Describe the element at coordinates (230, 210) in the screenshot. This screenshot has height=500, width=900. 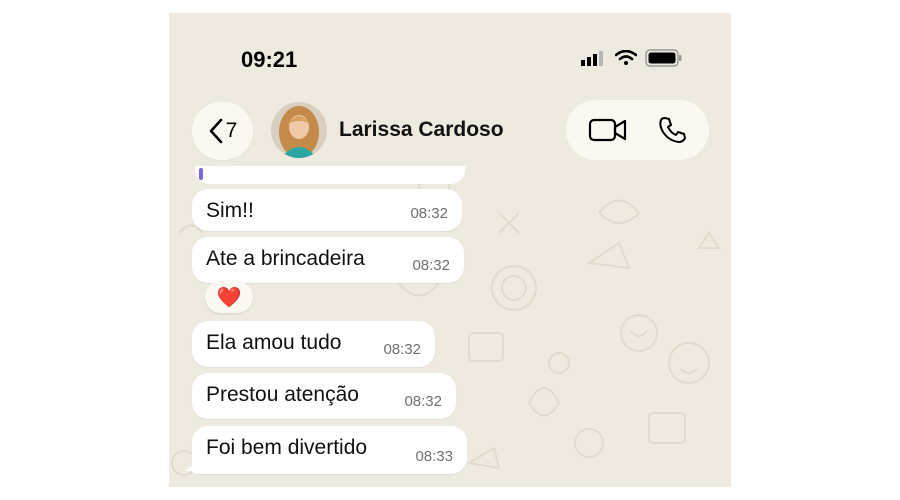
I see `message-text: Sim!!` at that location.